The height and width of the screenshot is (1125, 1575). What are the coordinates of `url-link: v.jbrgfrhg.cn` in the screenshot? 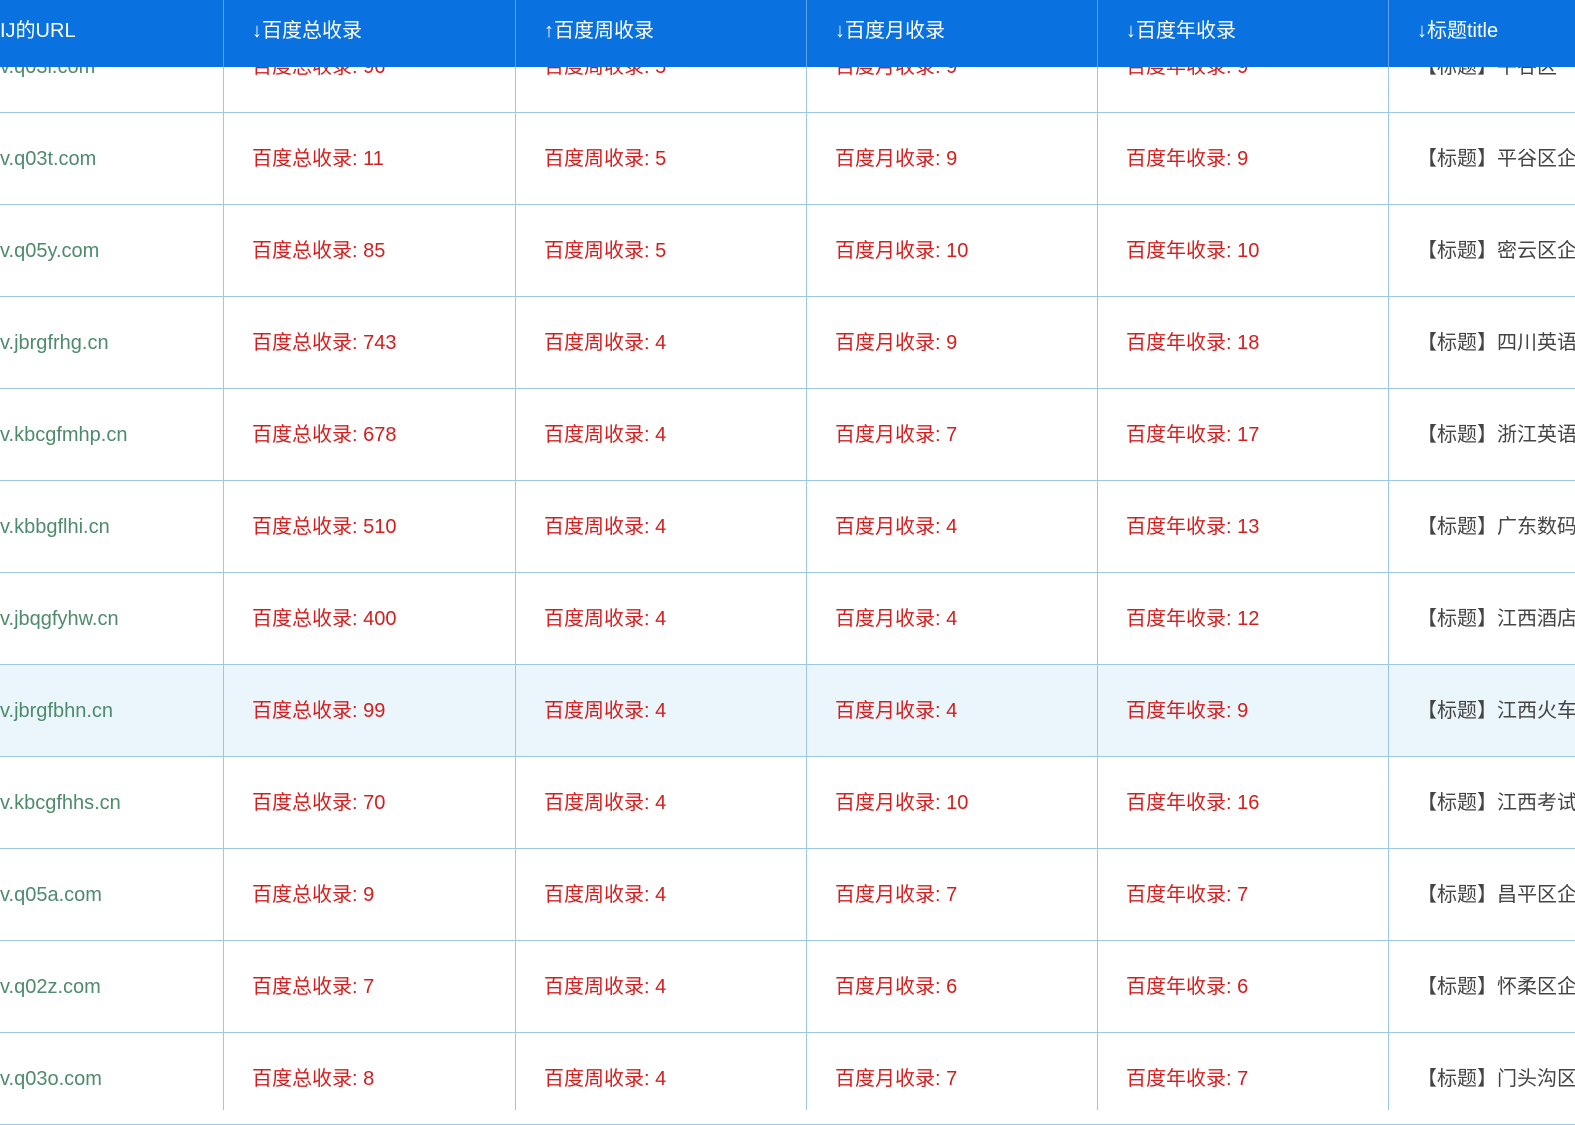 It's located at (110, 343).